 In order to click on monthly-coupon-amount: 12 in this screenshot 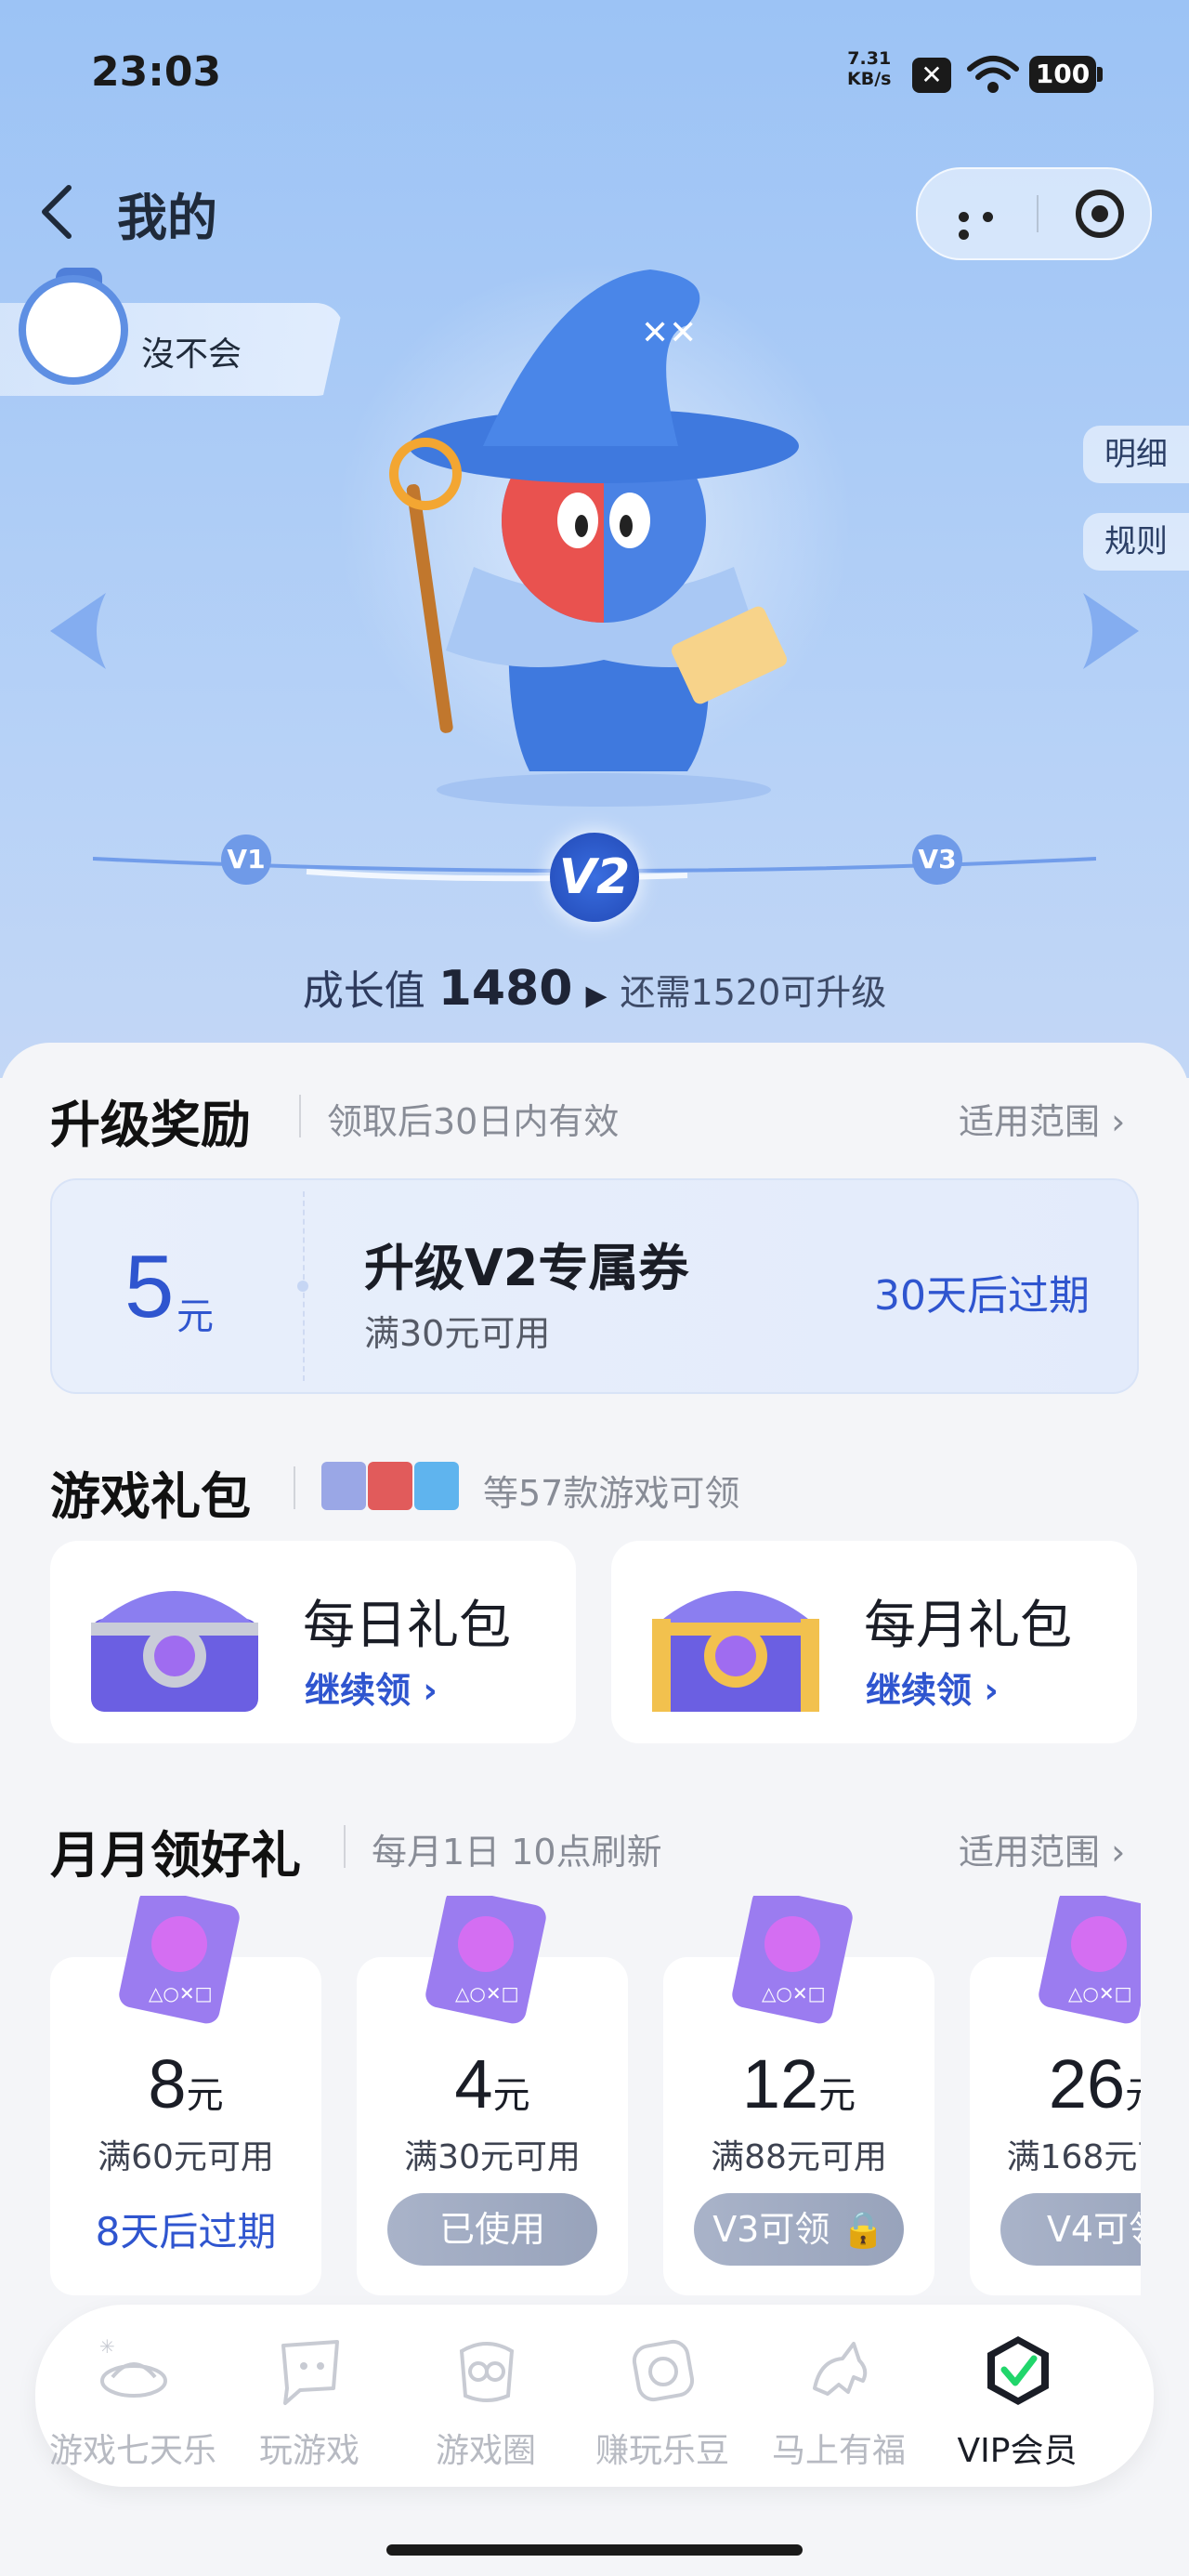, I will do `click(780, 2084)`.